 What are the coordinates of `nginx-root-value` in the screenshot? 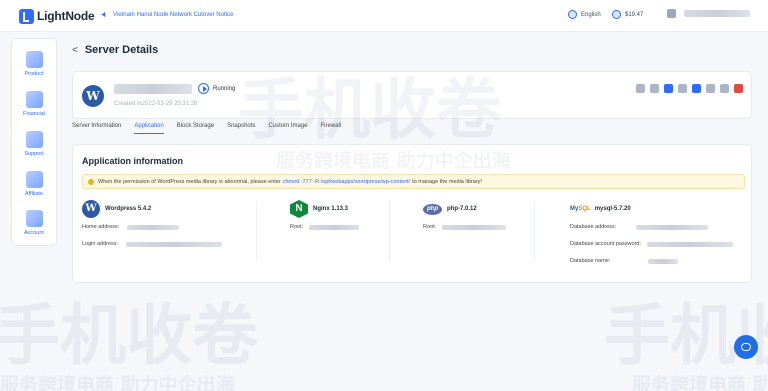 It's located at (334, 227).